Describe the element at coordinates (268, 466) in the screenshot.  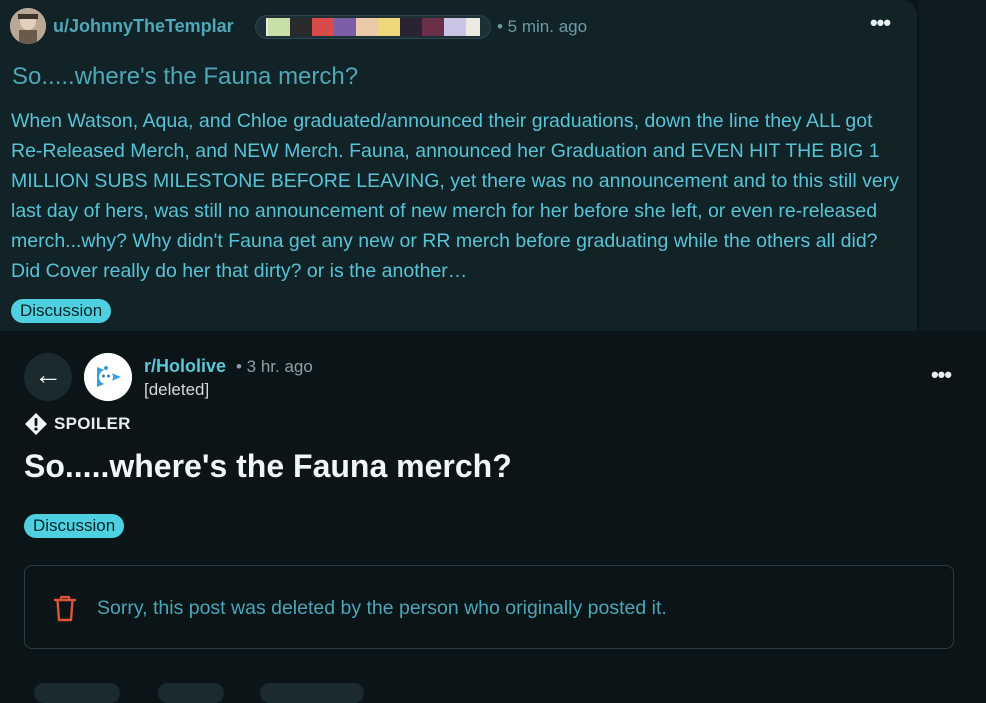
I see `post-title: So.....where's the Fauna merch?` at that location.